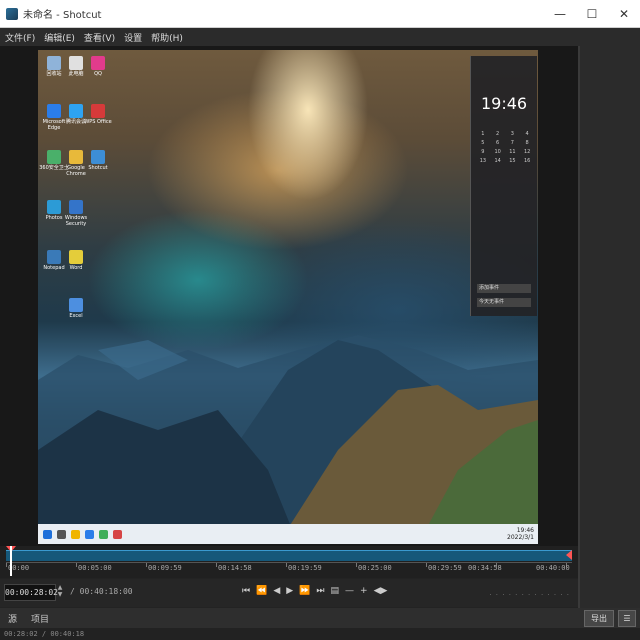 Image resolution: width=640 pixels, height=640 pixels. Describe the element at coordinates (320, 37) in the screenshot. I see `menu-bar: 文件(F) 编辑(E) 查看(V) 设置 帮助(H)` at that location.